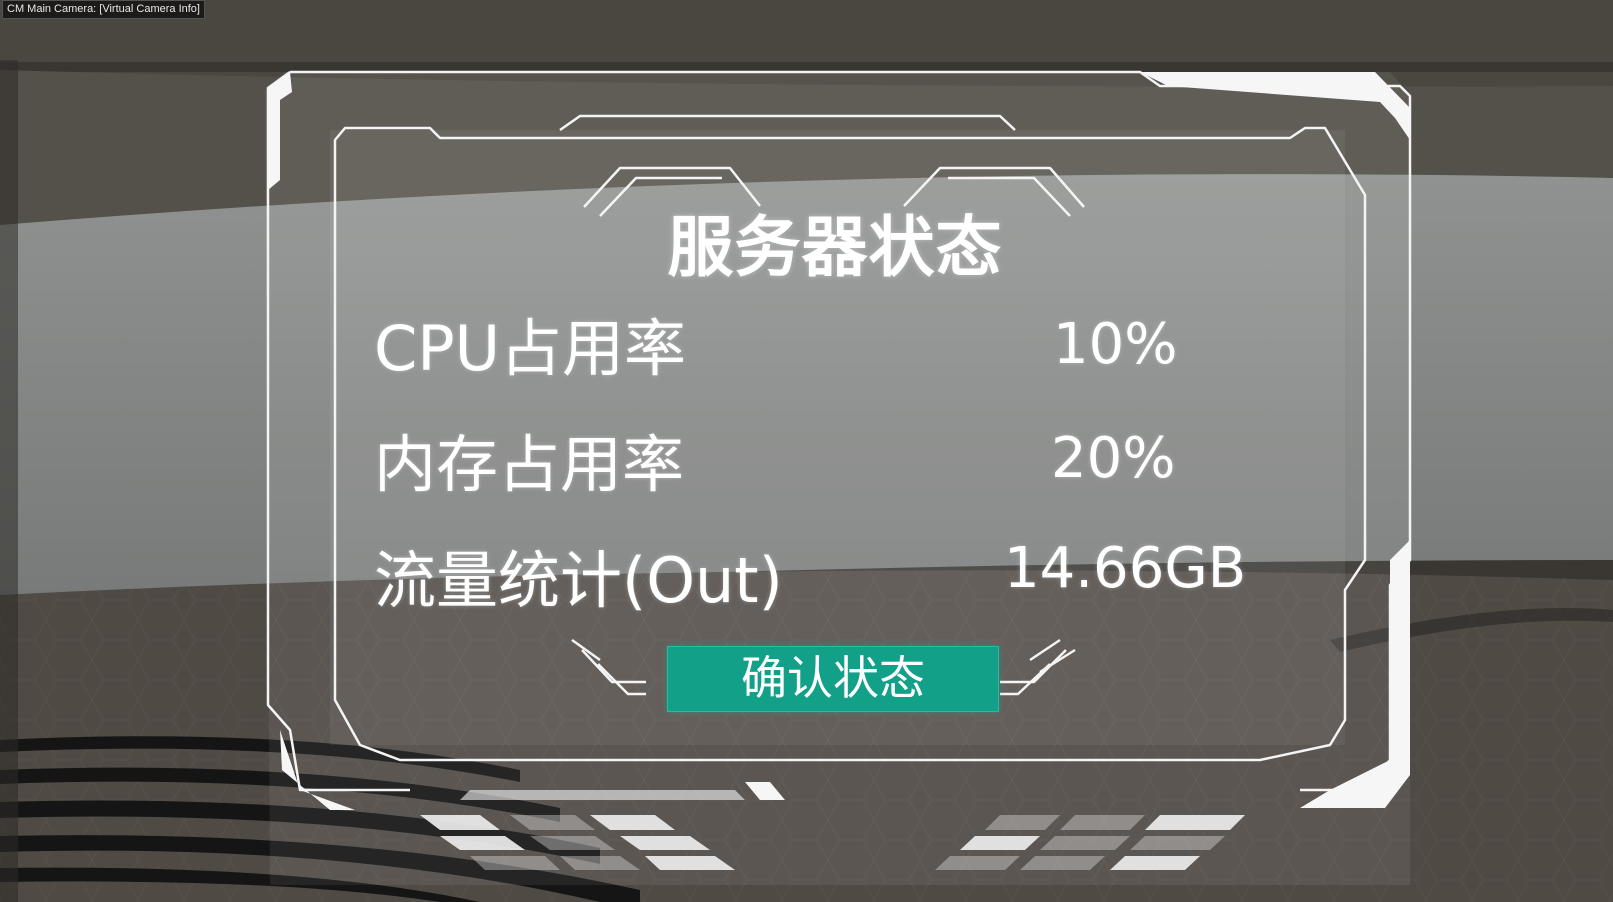 The image size is (1613, 902). I want to click on memory-usage-value: 20%, so click(1113, 458).